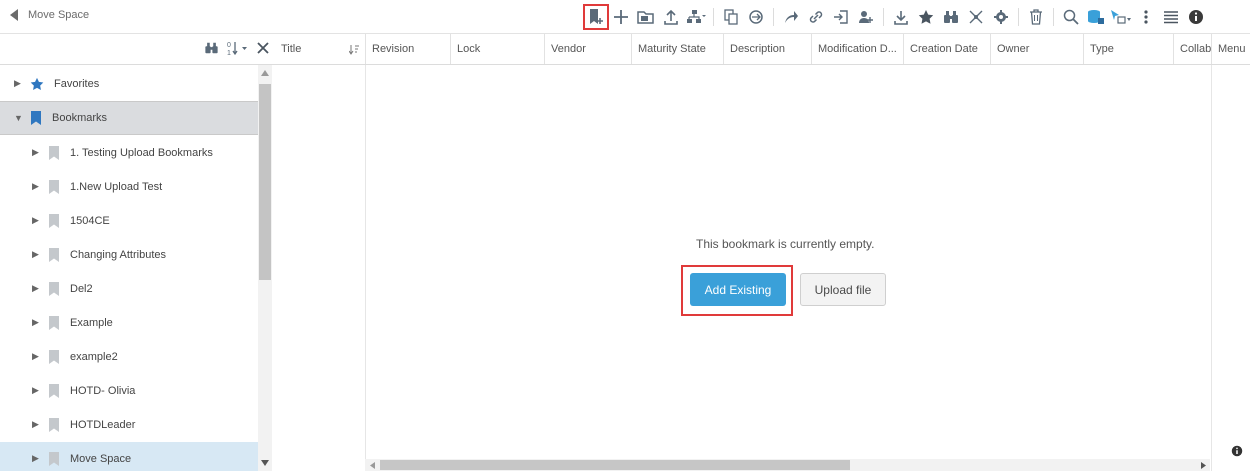 This screenshot has height=471, width=1250. I want to click on trash-icon, so click(1036, 17).